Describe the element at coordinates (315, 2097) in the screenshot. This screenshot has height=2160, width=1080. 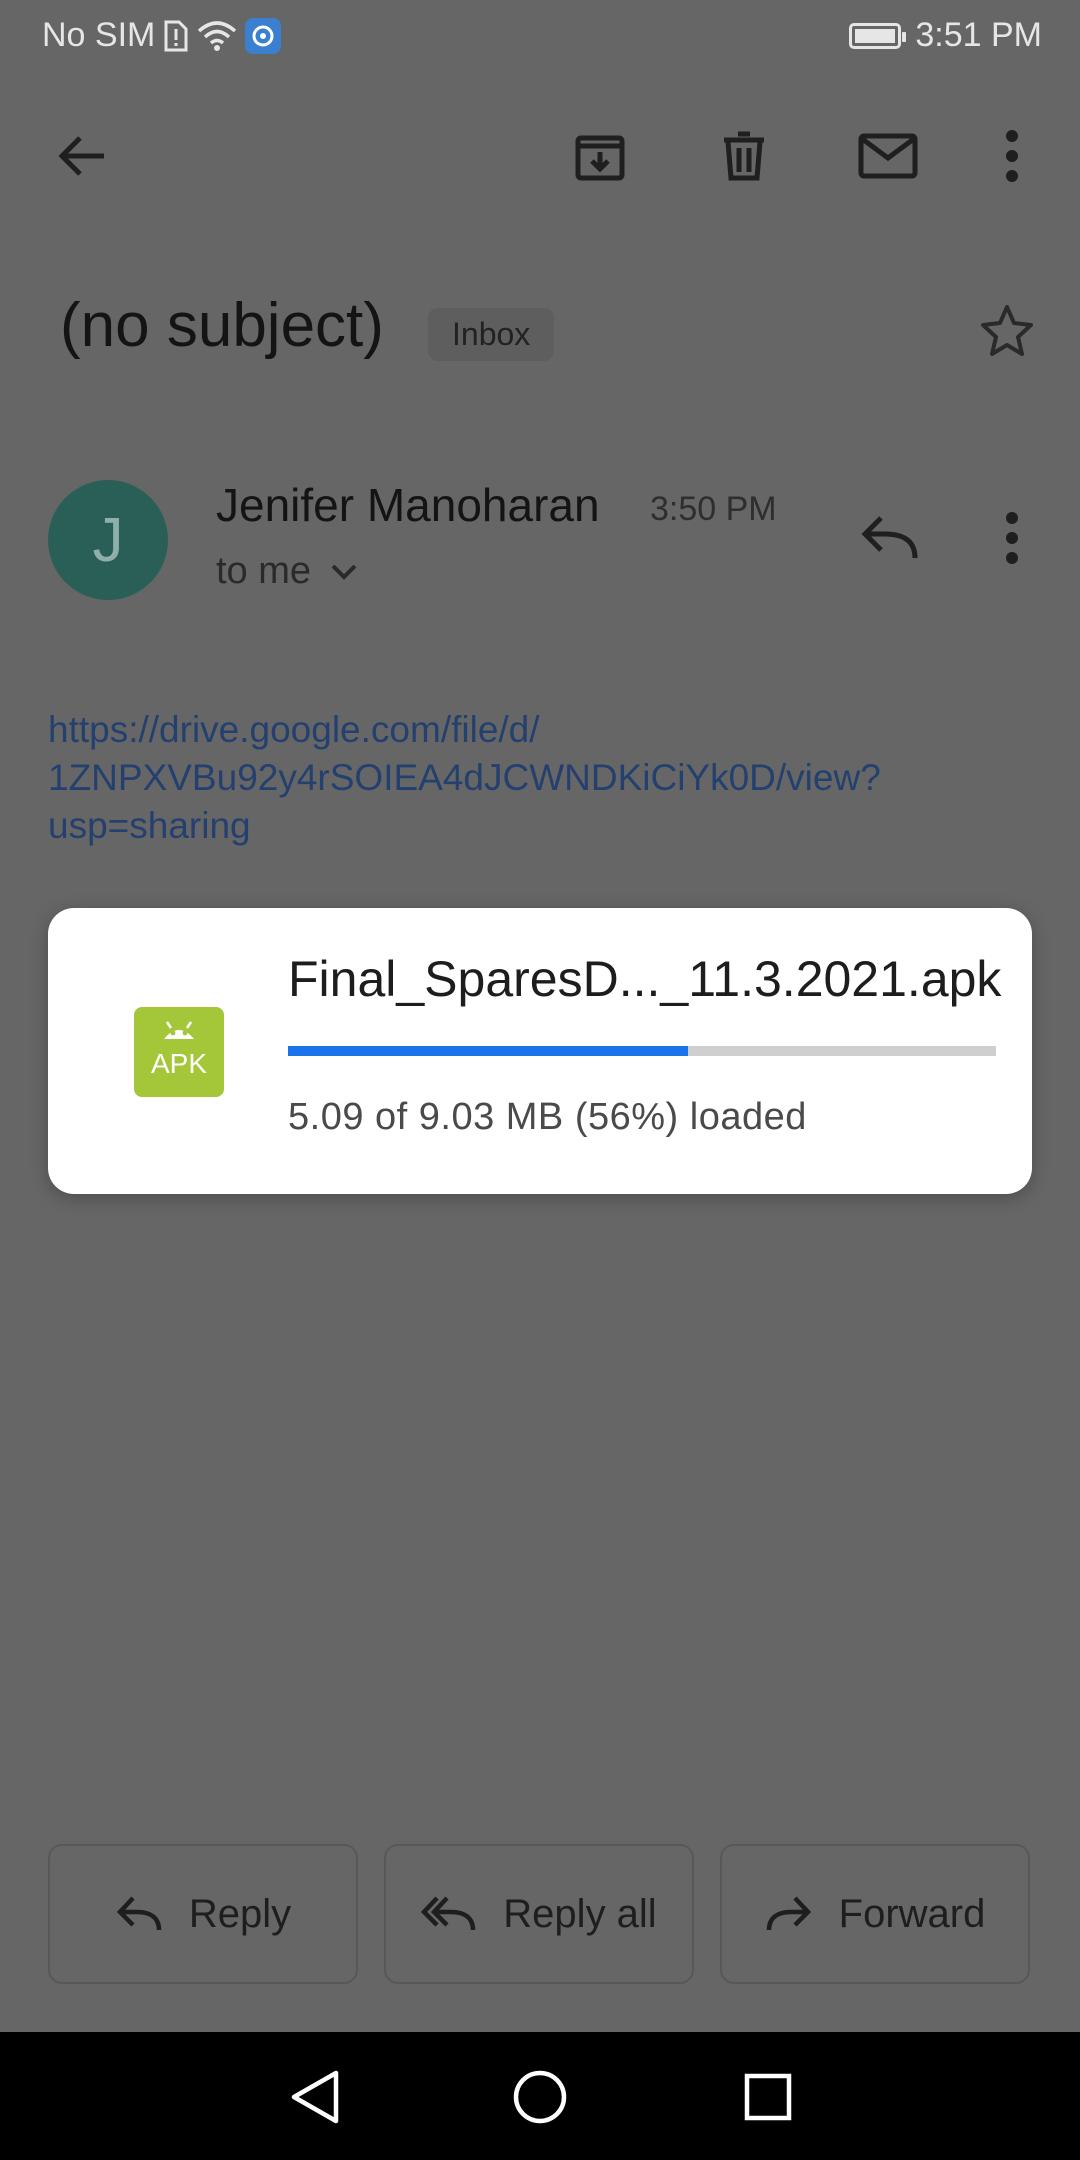
I see `nav-back-icon` at that location.